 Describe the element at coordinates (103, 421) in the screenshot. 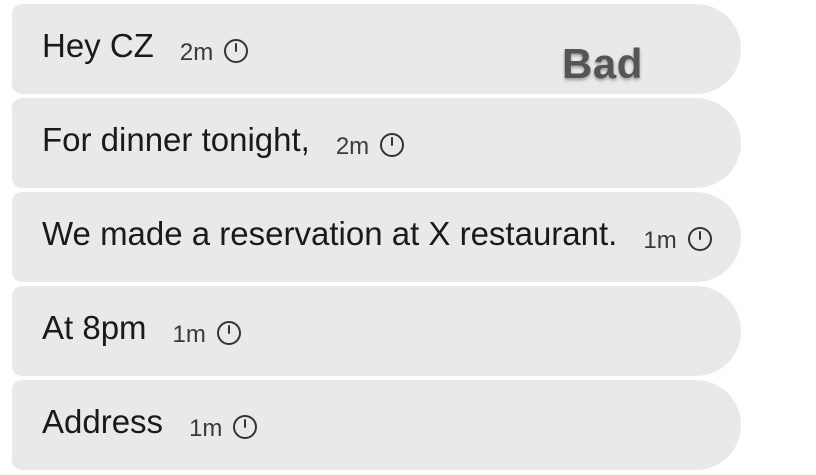

I see `message-text: Address` at that location.